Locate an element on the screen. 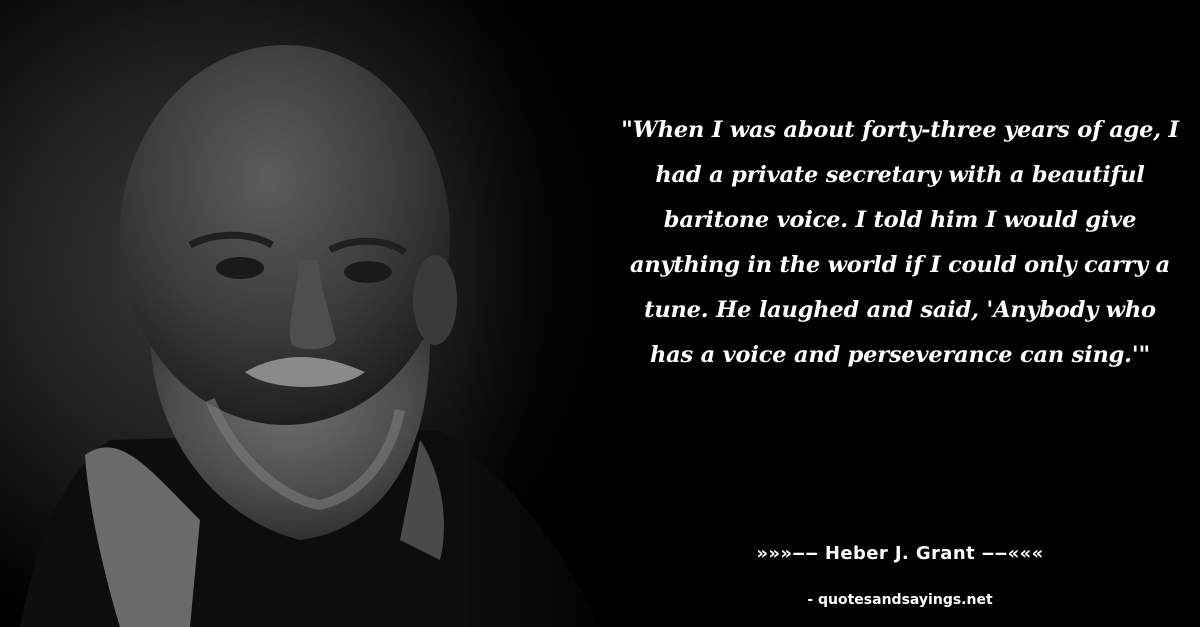  source-website: - quotesandsayings.net is located at coordinates (900, 600).